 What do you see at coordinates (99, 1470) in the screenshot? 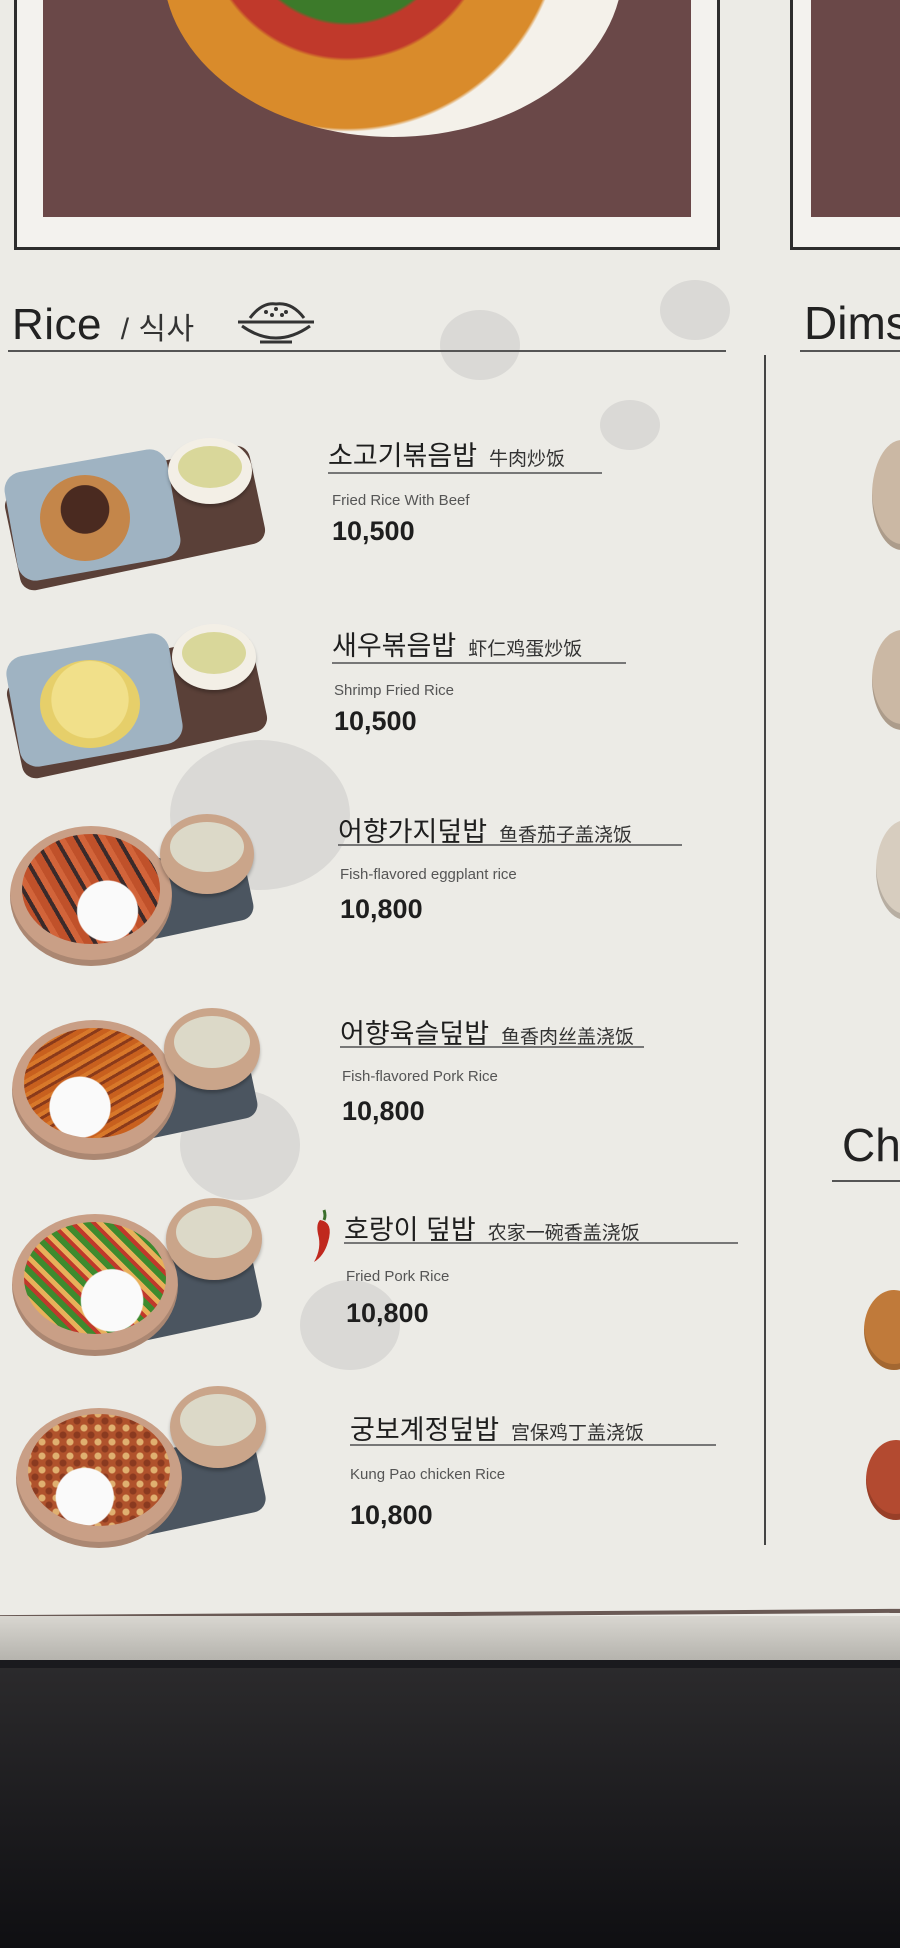
I see `kung-pao-chicken-rice-image` at bounding box center [99, 1470].